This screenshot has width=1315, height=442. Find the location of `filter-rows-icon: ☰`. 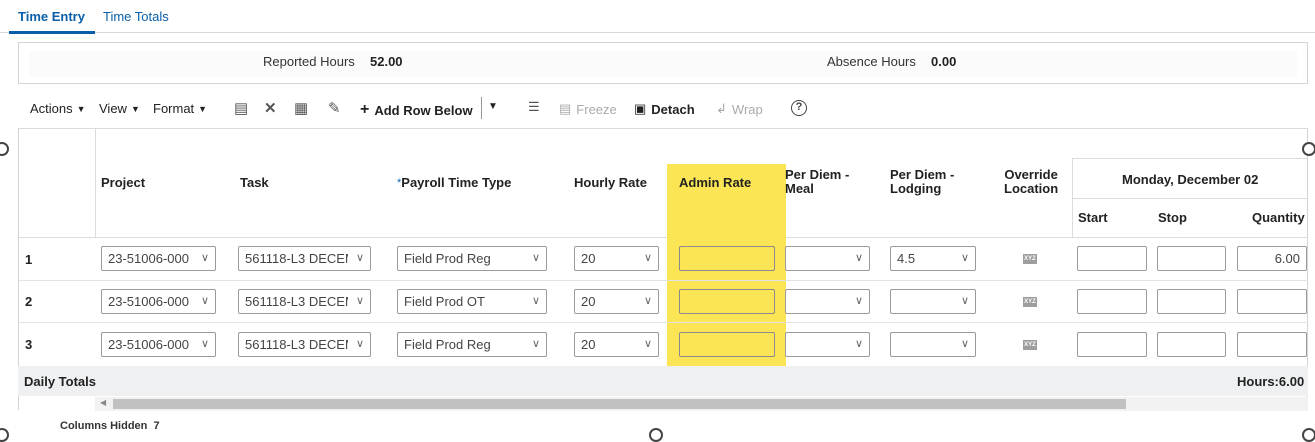

filter-rows-icon: ☰ is located at coordinates (534, 107).